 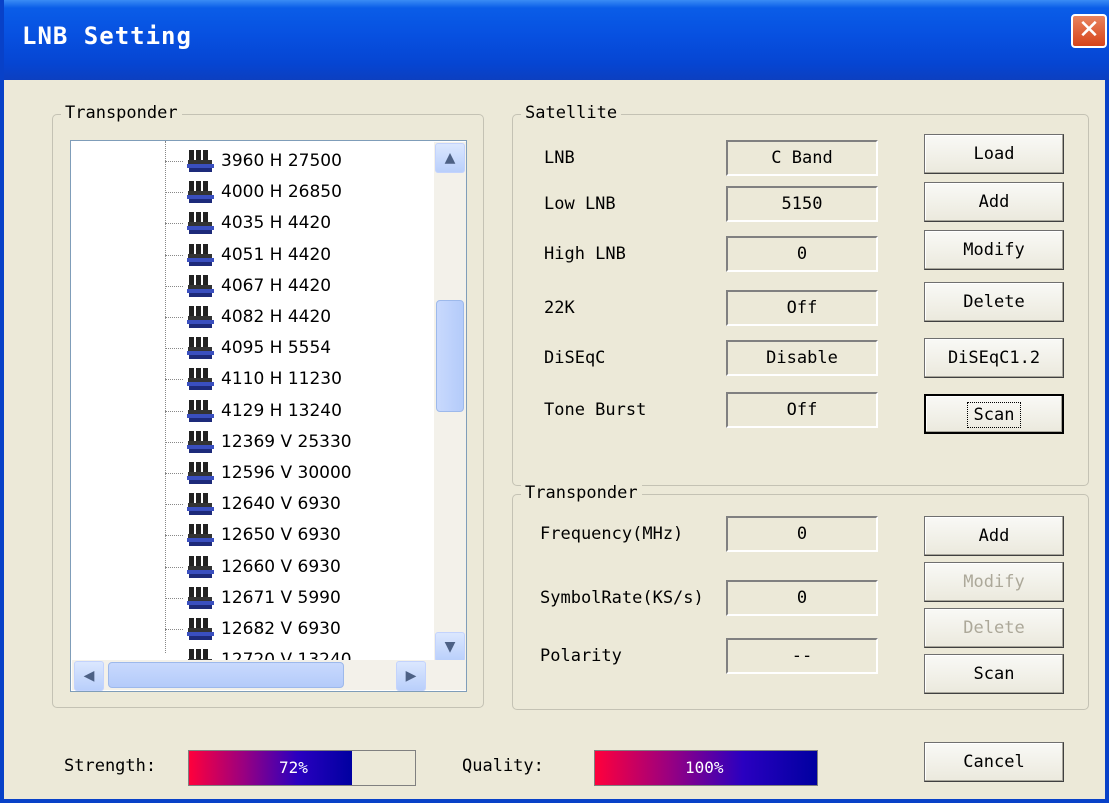 I want to click on scroll-right-arrow-icon: ▶, so click(x=411, y=676).